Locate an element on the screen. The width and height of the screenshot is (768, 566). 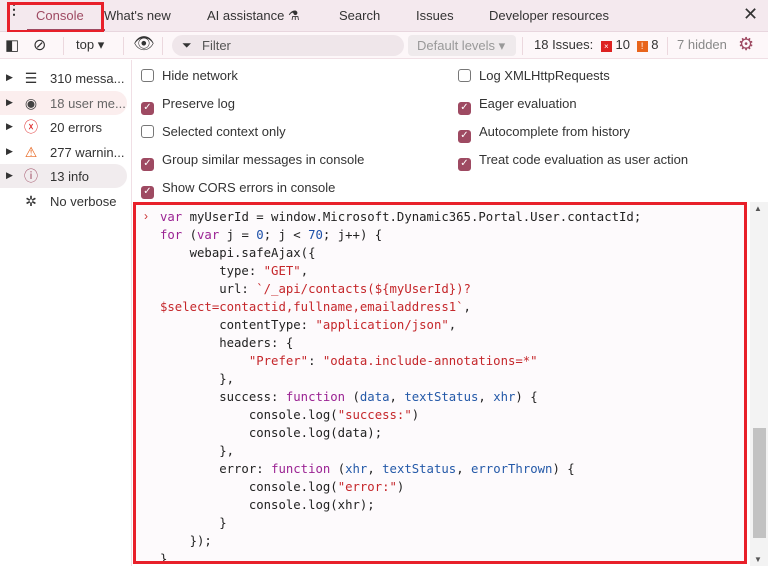
log-levels-dropdown: Default levels ▾ is located at coordinates (462, 45).